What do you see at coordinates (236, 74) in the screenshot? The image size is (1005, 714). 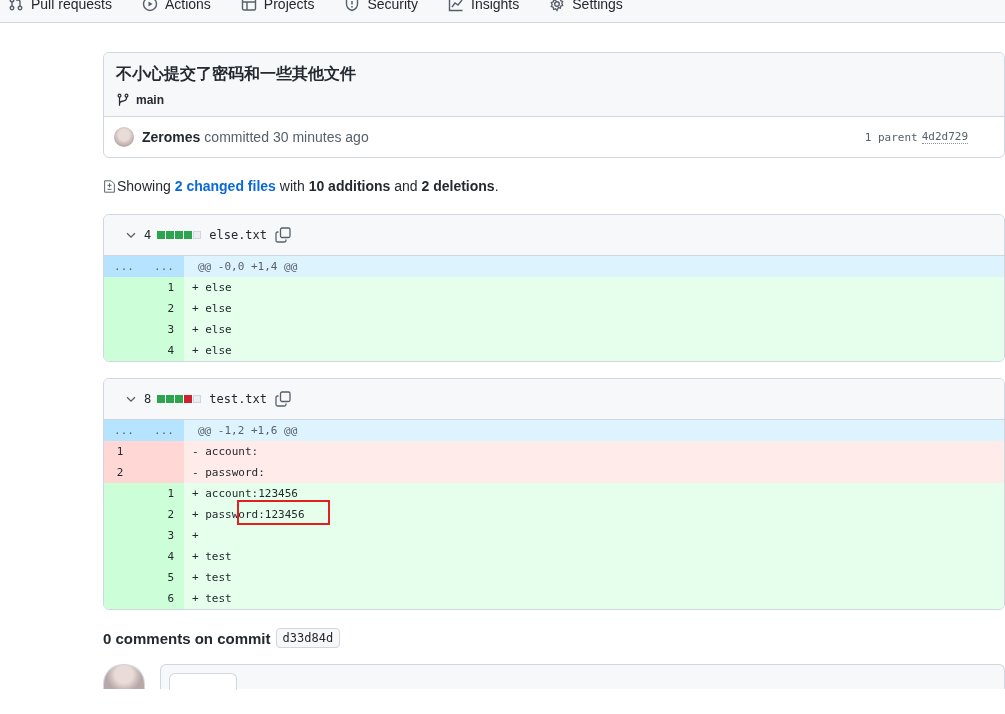 I see `commit-title: 不小心提交了密码和一些其他文件` at bounding box center [236, 74].